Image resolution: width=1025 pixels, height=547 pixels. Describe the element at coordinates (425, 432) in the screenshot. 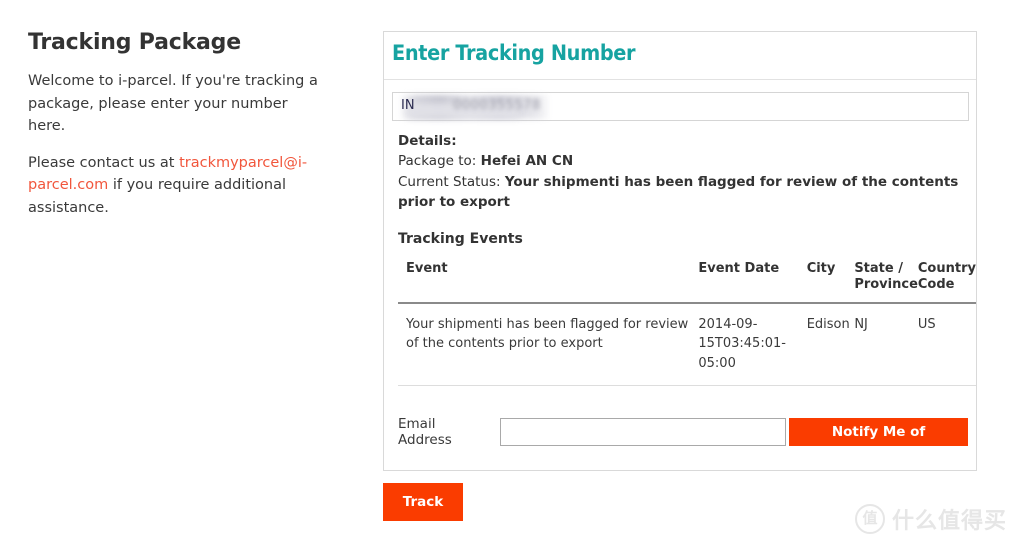

I see `email-address-label: Email Address` at that location.